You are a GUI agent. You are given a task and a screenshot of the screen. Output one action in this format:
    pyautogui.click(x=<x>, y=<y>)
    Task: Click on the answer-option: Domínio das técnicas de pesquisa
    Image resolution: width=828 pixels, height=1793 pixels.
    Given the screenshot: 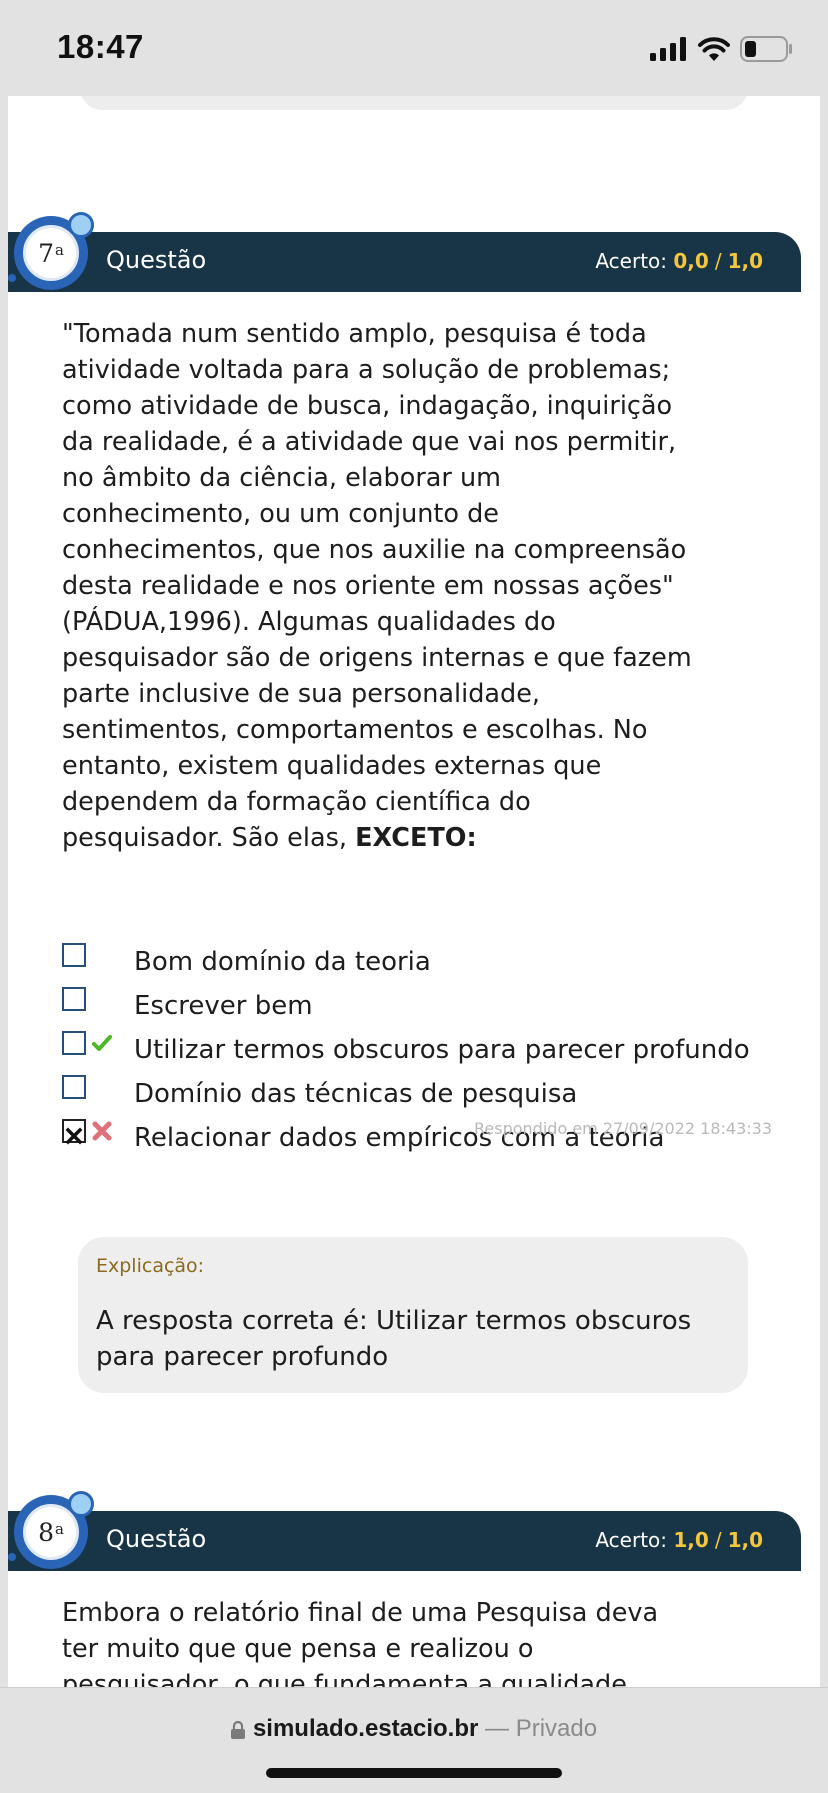 What is the action you would take?
    pyautogui.click(x=412, y=1093)
    